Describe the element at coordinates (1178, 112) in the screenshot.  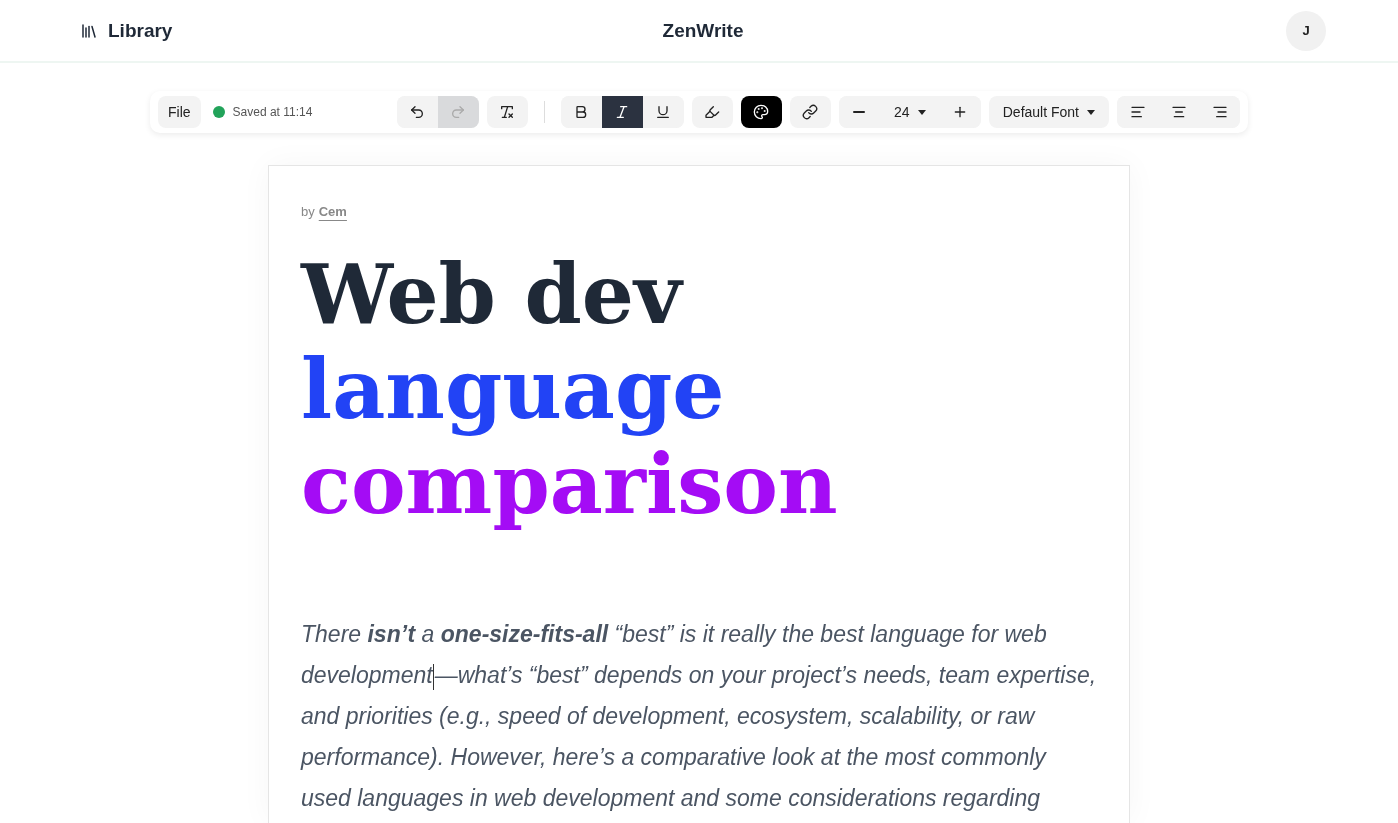
I see `align-center-icon` at that location.